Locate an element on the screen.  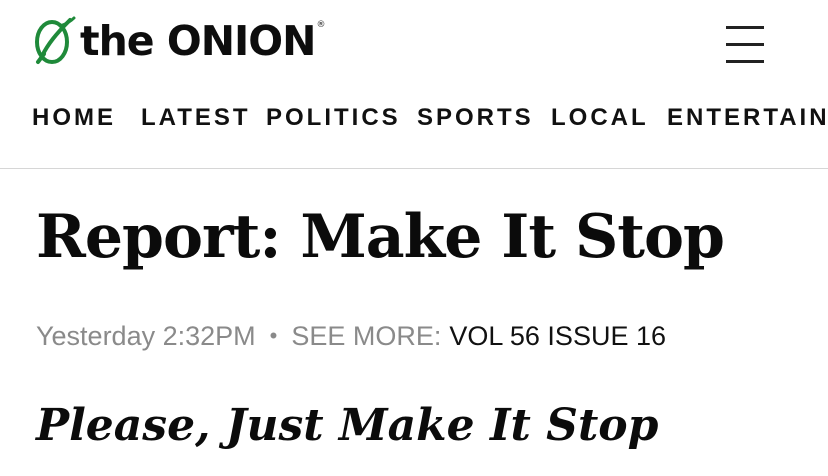
onion-logo: the ONION ® is located at coordinates (177, 41).